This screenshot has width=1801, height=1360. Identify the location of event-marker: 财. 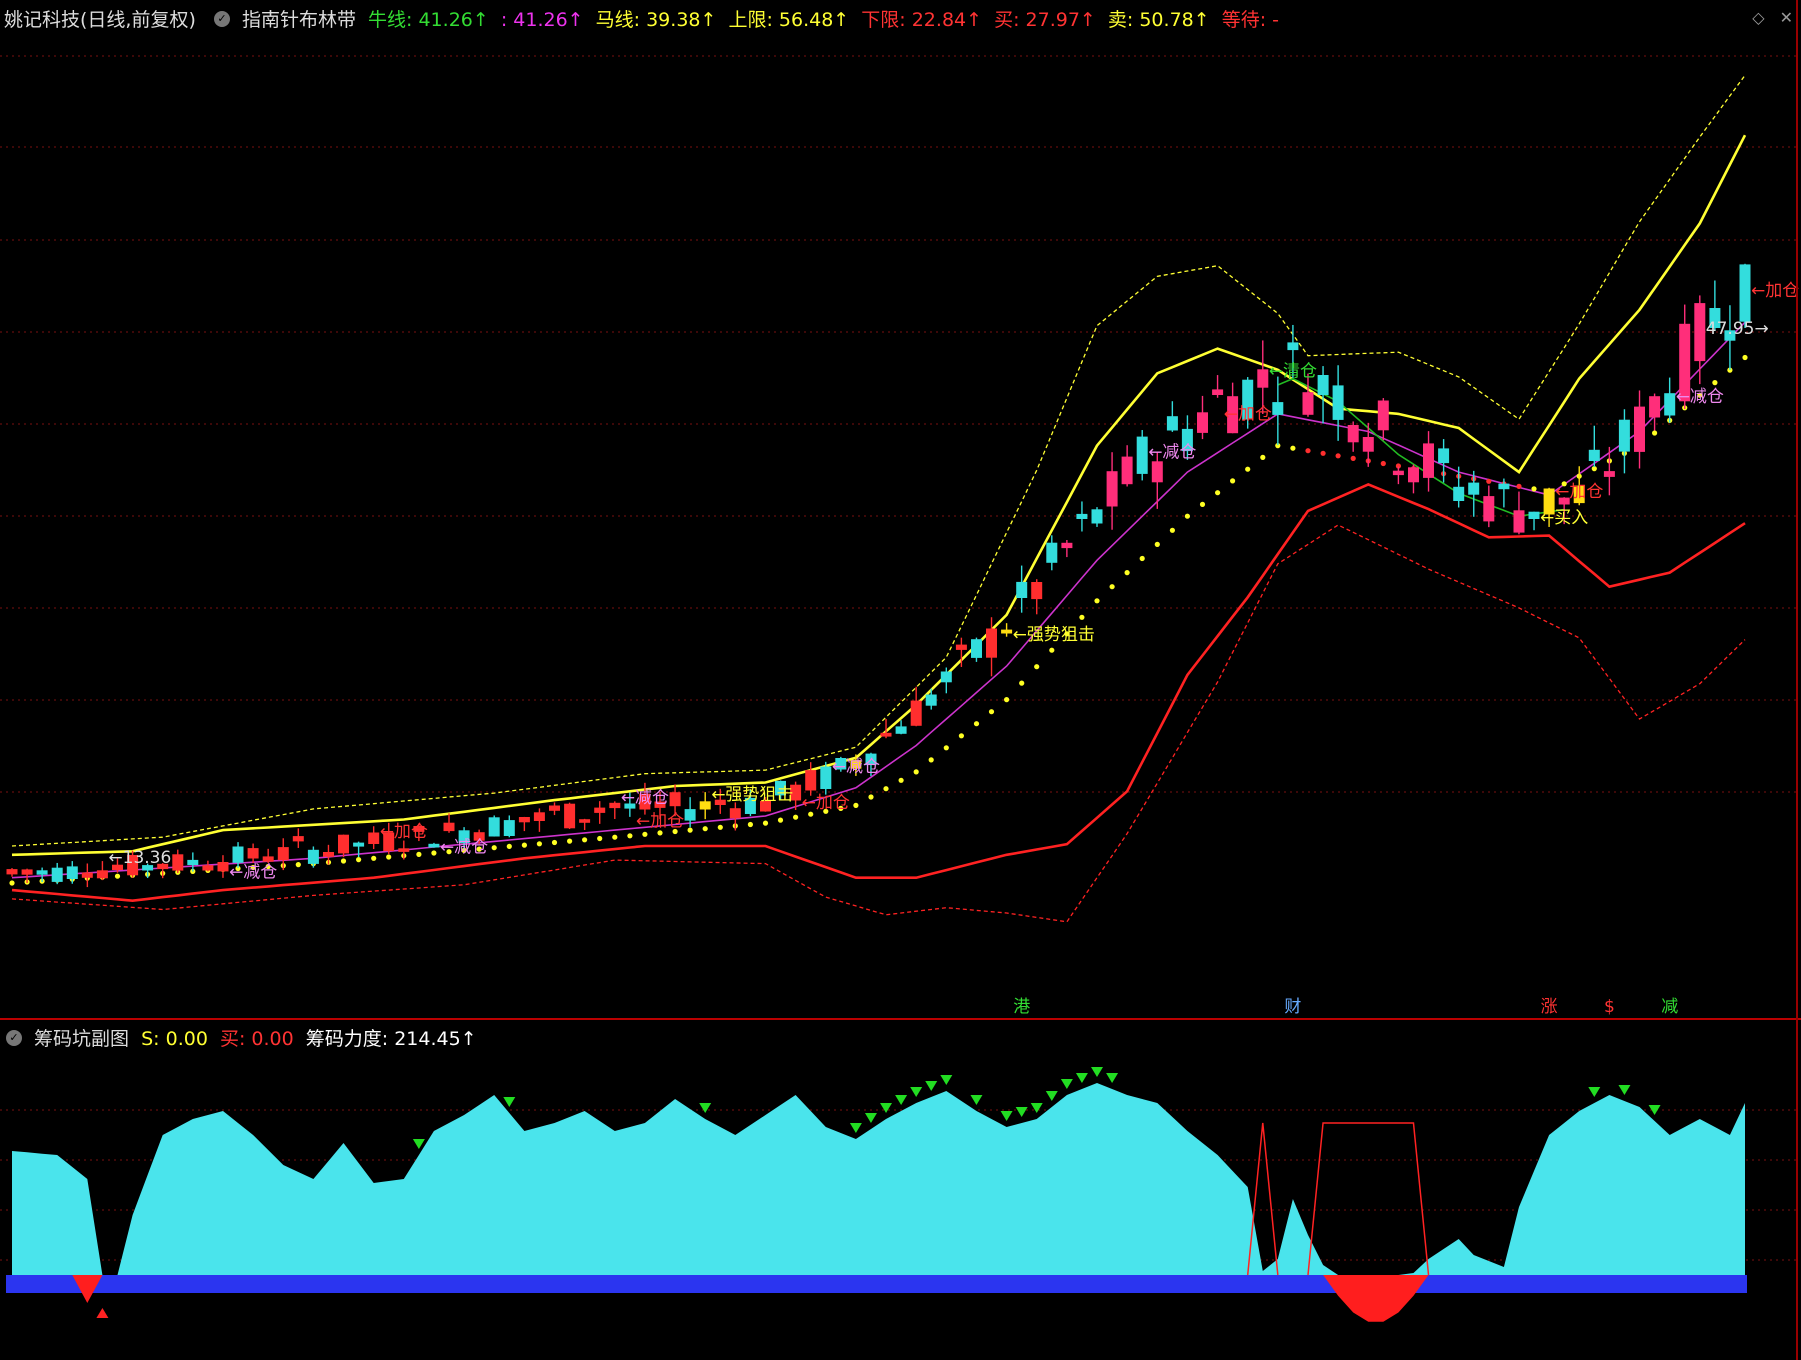
(1292, 1007).